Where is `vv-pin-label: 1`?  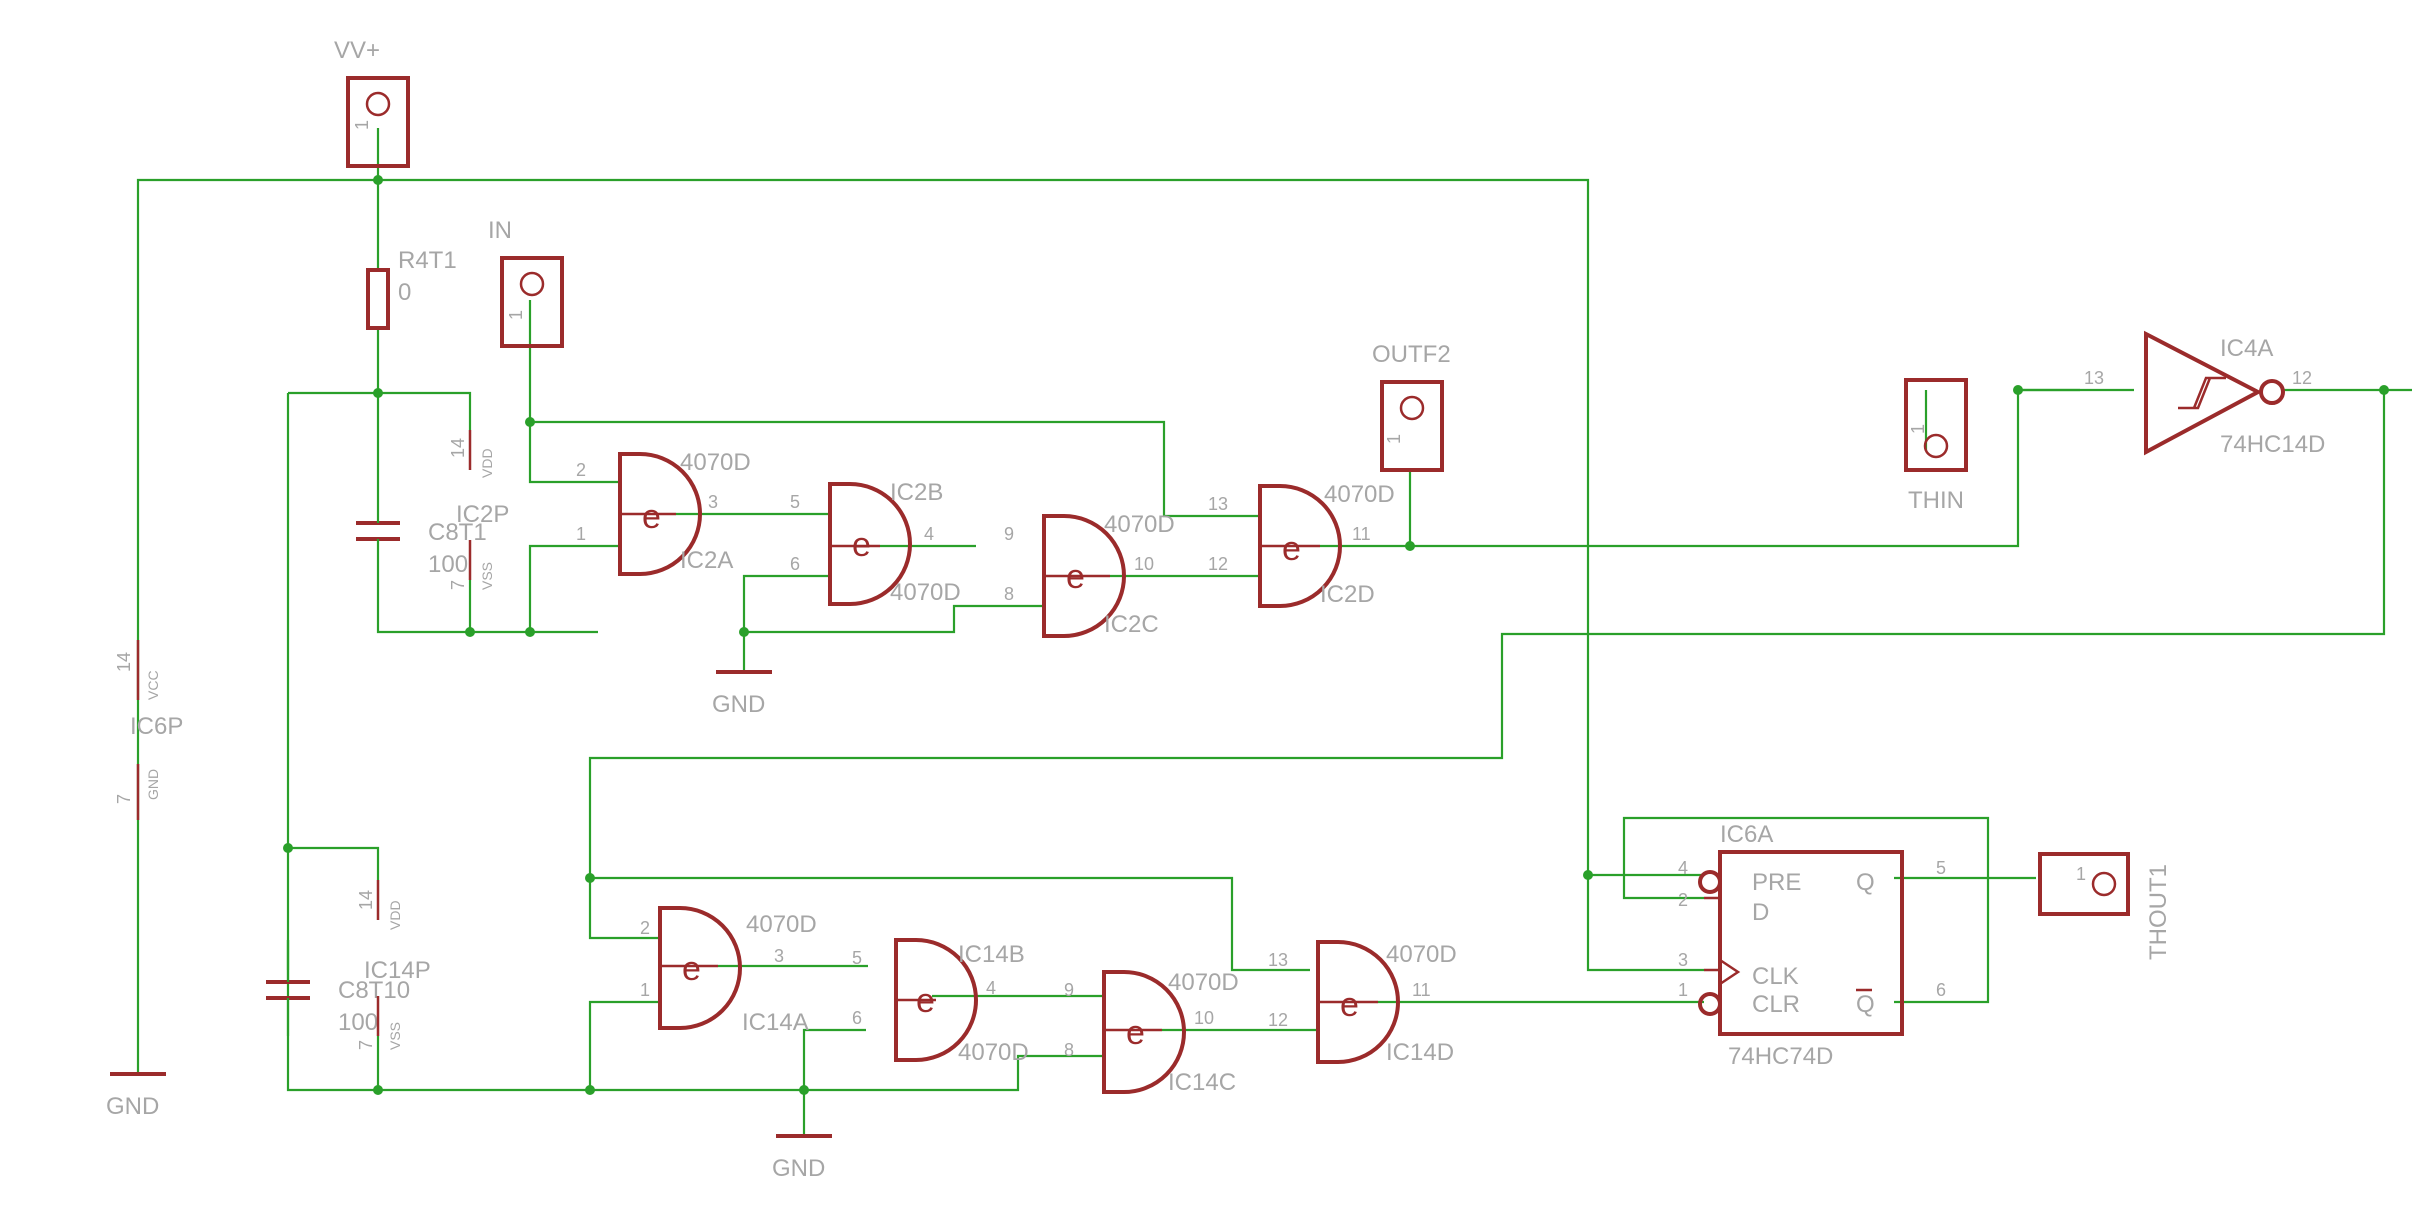
vv-pin-label: 1 is located at coordinates (362, 125).